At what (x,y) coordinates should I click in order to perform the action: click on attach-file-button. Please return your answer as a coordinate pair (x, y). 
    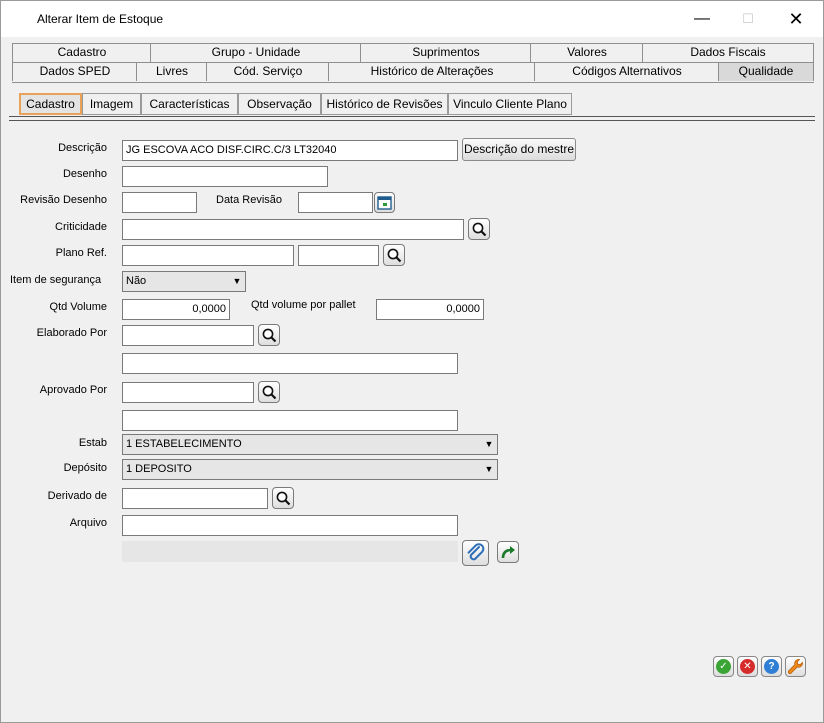
    Looking at the image, I should click on (475, 553).